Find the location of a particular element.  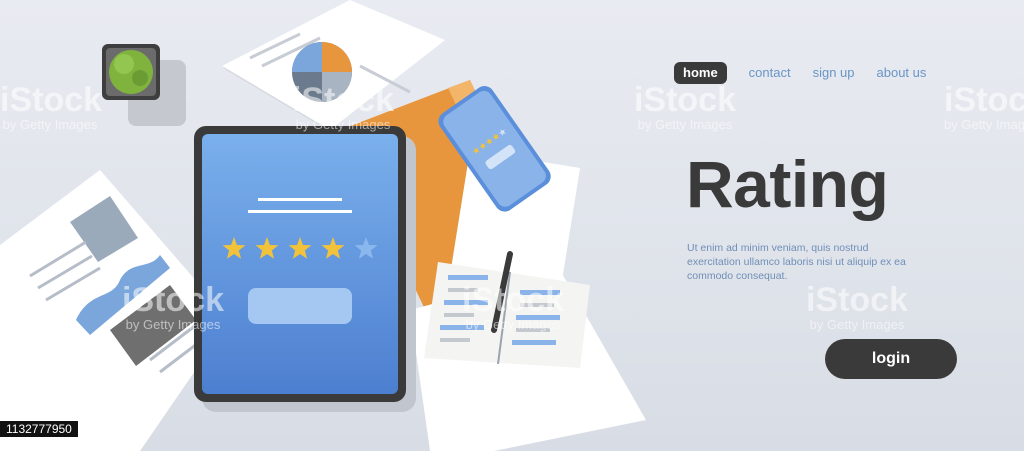

top-nav: home contact sign up about us is located at coordinates (811, 73).